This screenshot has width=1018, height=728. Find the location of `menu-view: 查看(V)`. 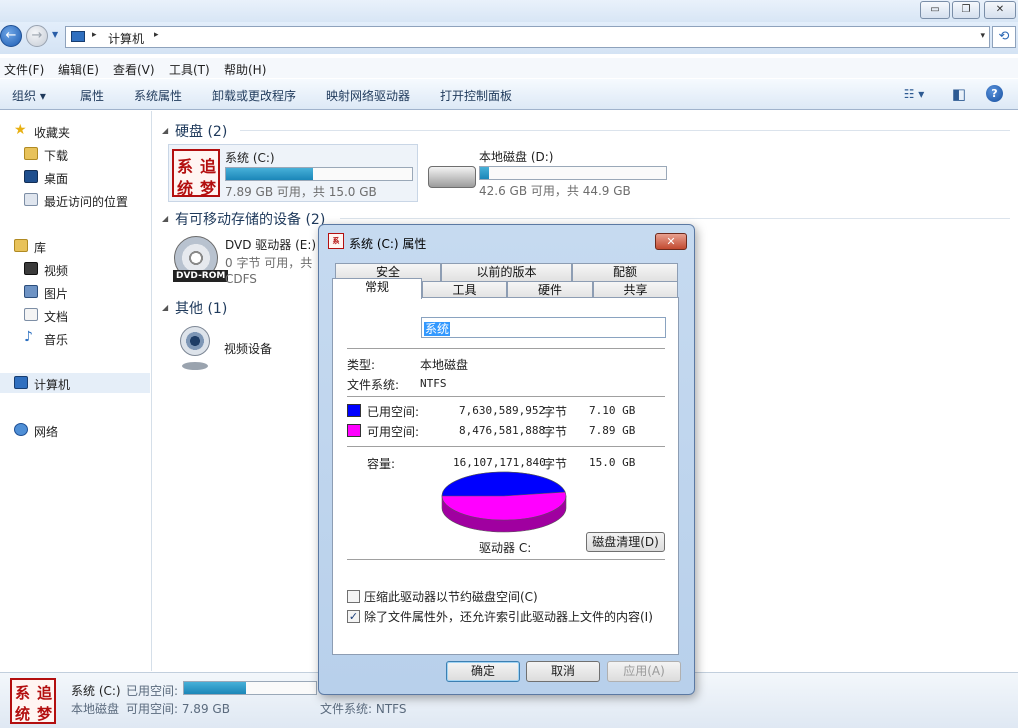

menu-view: 查看(V) is located at coordinates (134, 69).